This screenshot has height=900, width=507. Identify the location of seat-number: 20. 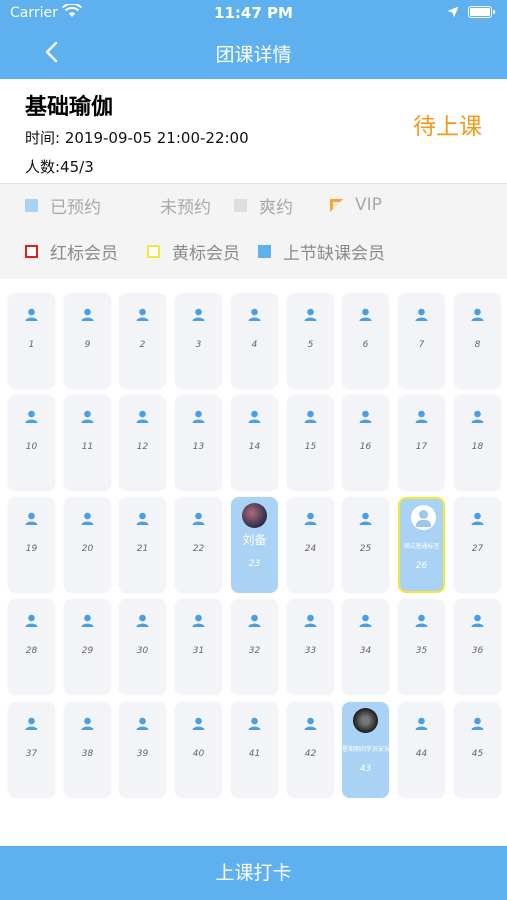
(87, 549).